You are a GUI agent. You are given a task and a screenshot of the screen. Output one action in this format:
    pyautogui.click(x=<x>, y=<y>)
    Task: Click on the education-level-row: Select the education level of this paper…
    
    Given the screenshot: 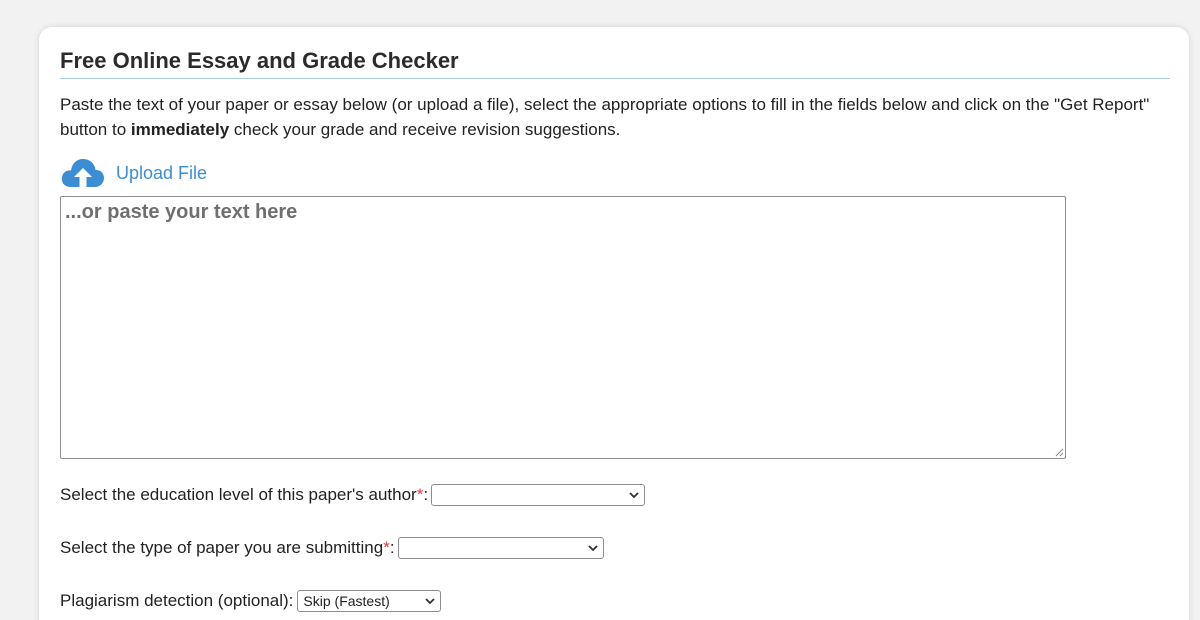 What is the action you would take?
    pyautogui.click(x=353, y=495)
    